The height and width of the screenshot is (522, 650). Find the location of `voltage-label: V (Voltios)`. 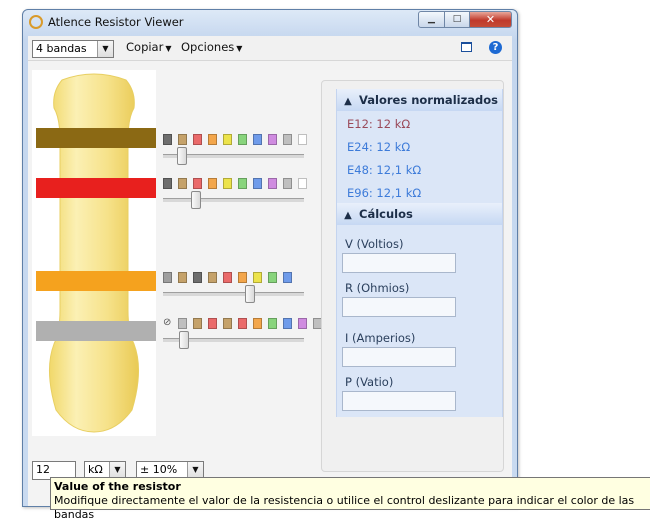

voltage-label: V (Voltios) is located at coordinates (374, 244).